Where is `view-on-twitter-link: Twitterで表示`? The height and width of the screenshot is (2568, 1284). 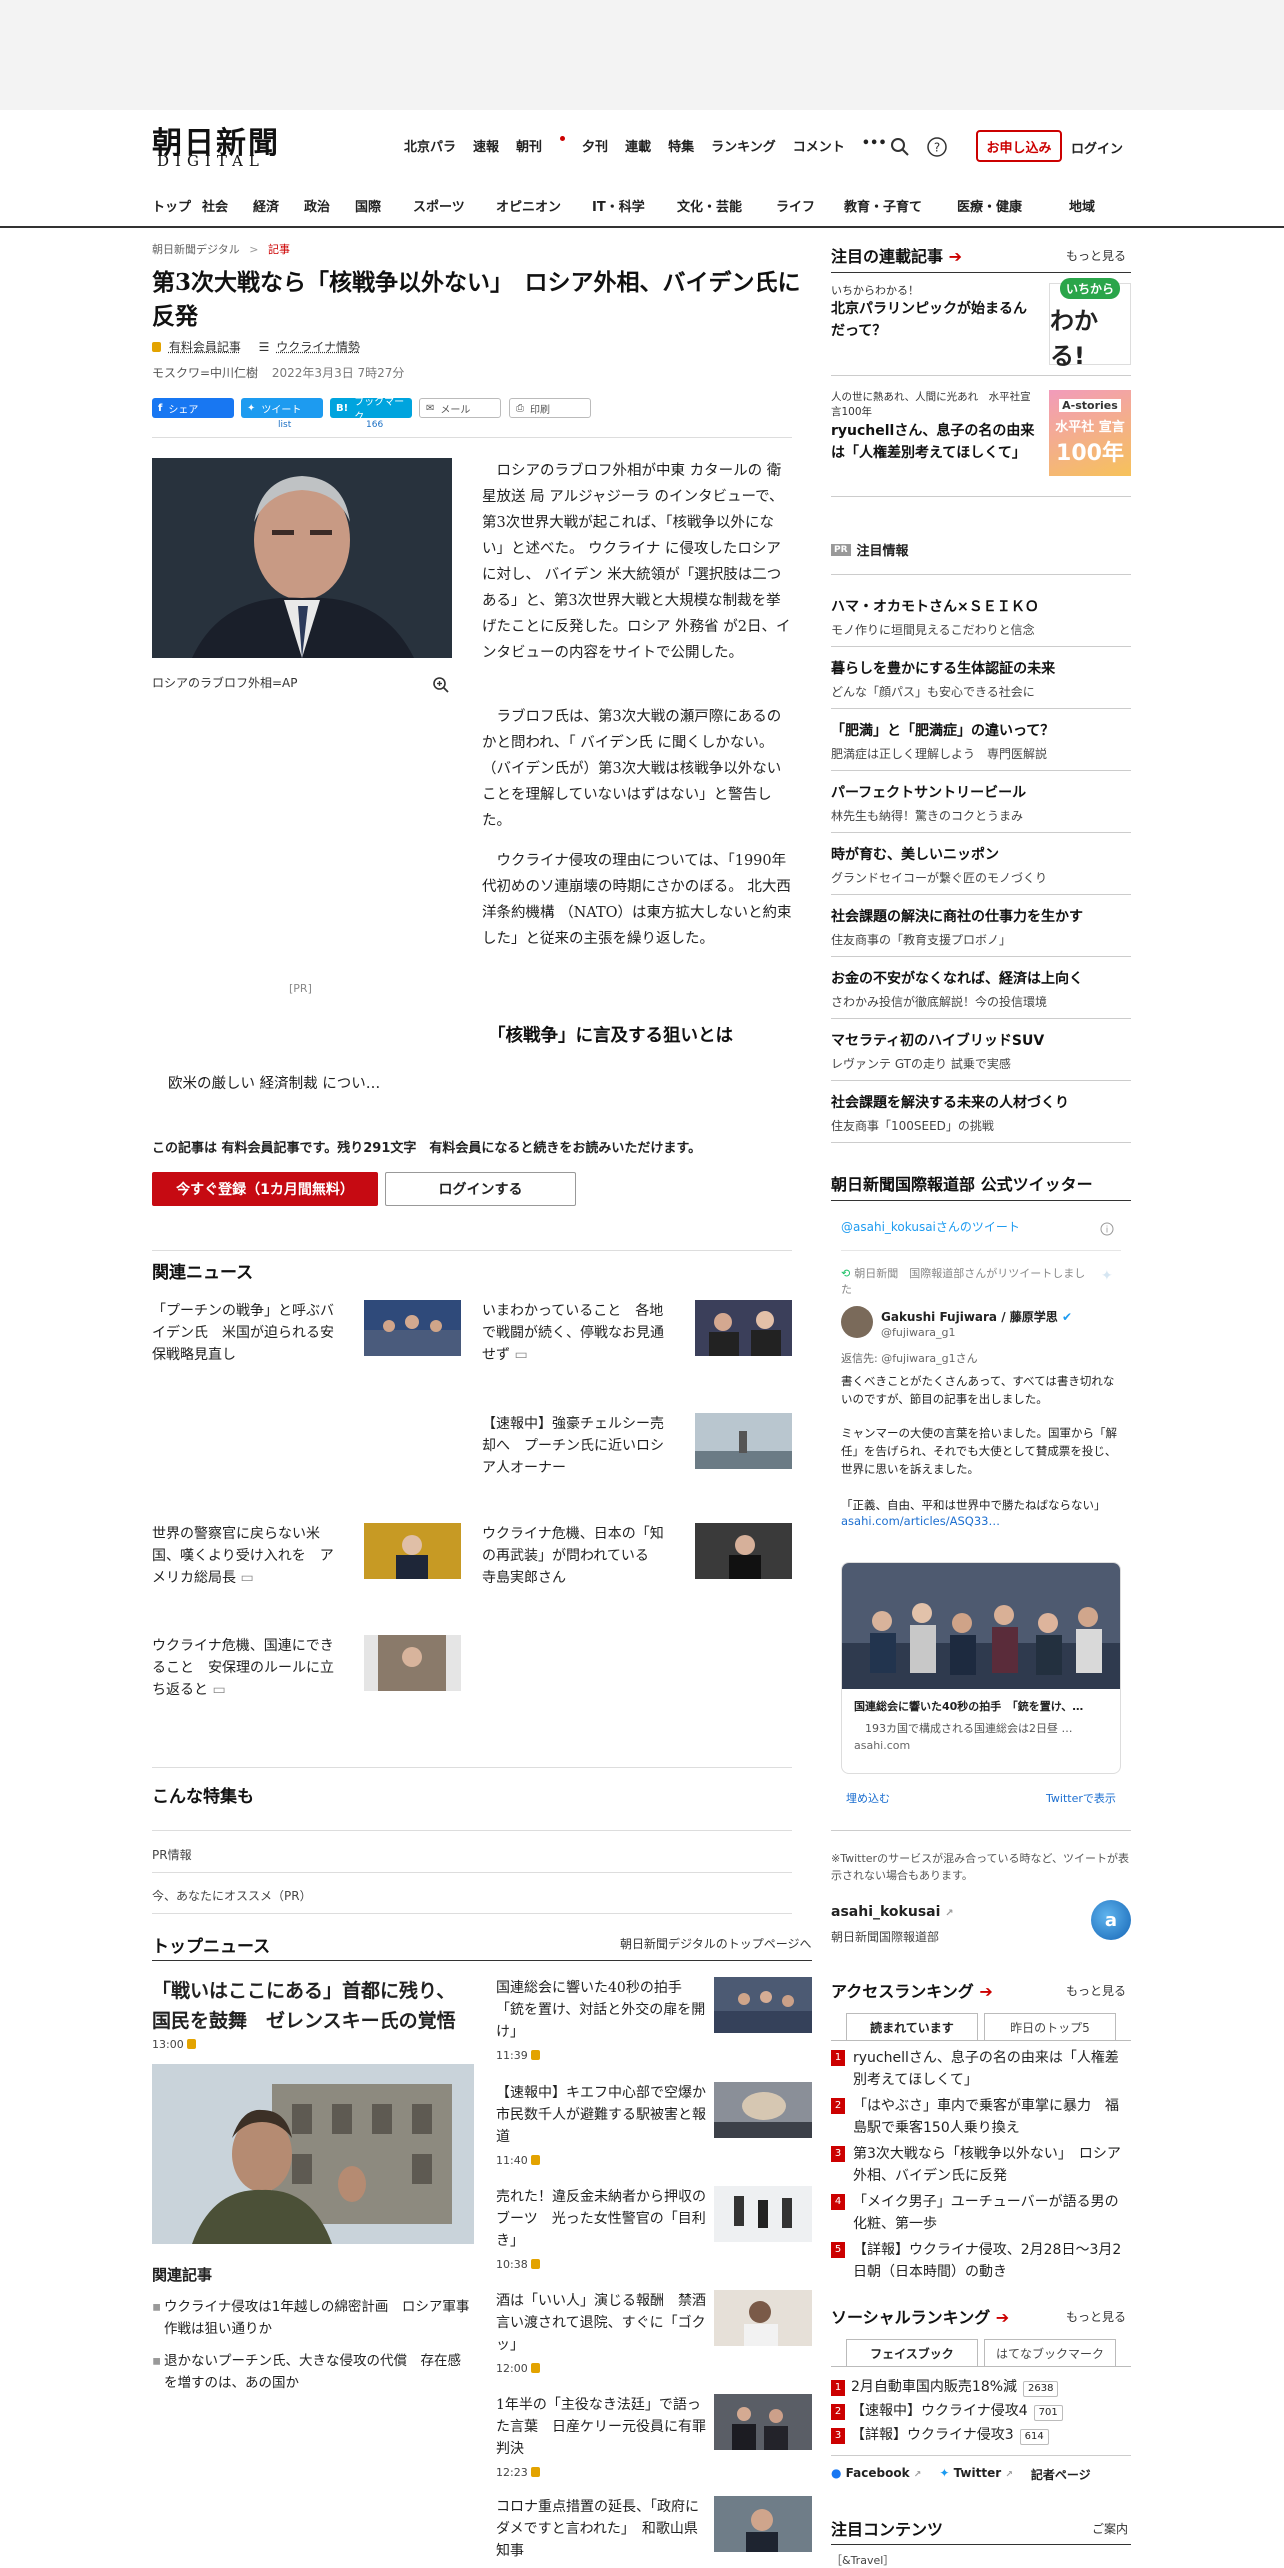 view-on-twitter-link: Twitterで表示 is located at coordinates (1081, 1798).